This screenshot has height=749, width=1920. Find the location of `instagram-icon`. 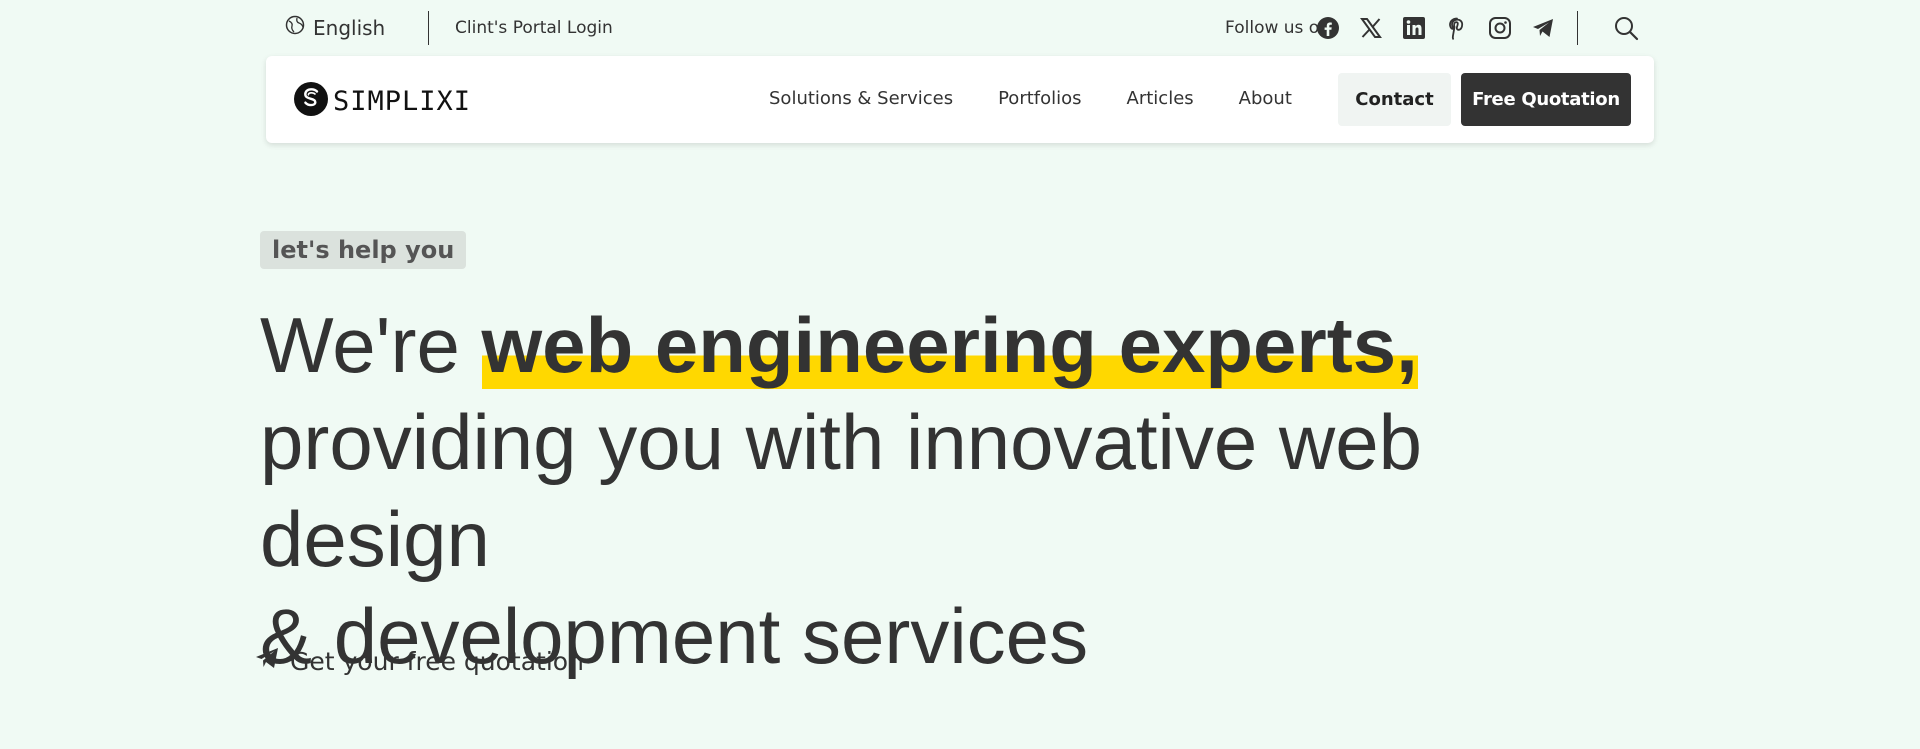

instagram-icon is located at coordinates (1499, 27).